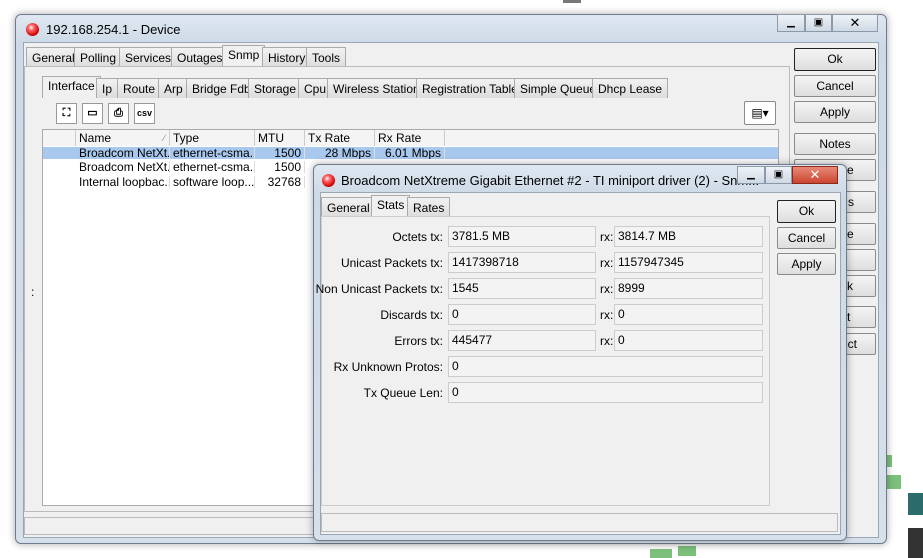  I want to click on subtab-ip: Ip, so click(107, 88).